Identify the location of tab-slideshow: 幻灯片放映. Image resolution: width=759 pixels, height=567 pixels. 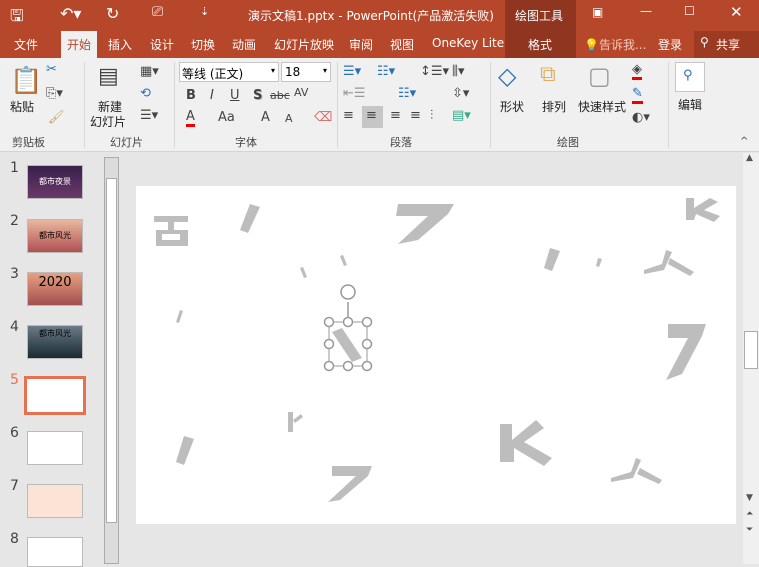
(304, 44).